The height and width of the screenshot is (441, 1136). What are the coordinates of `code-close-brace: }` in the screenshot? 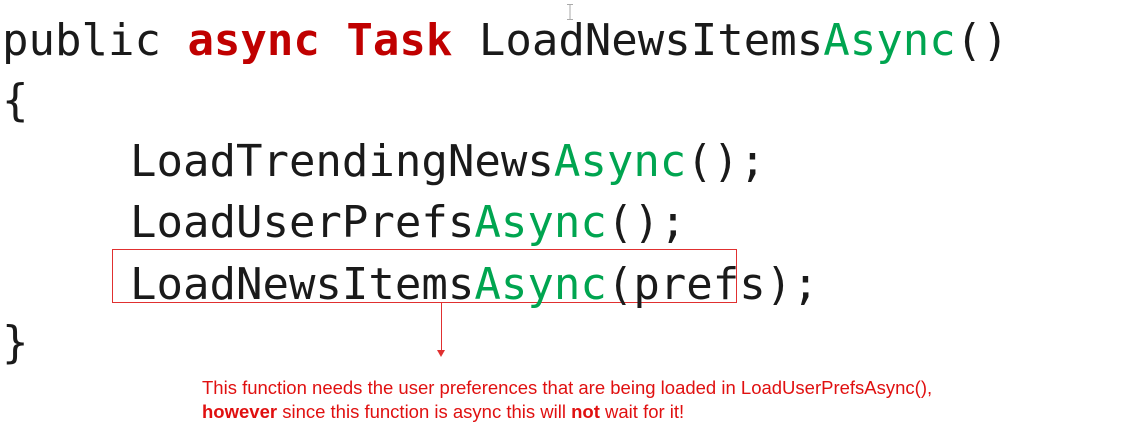 It's located at (15, 342).